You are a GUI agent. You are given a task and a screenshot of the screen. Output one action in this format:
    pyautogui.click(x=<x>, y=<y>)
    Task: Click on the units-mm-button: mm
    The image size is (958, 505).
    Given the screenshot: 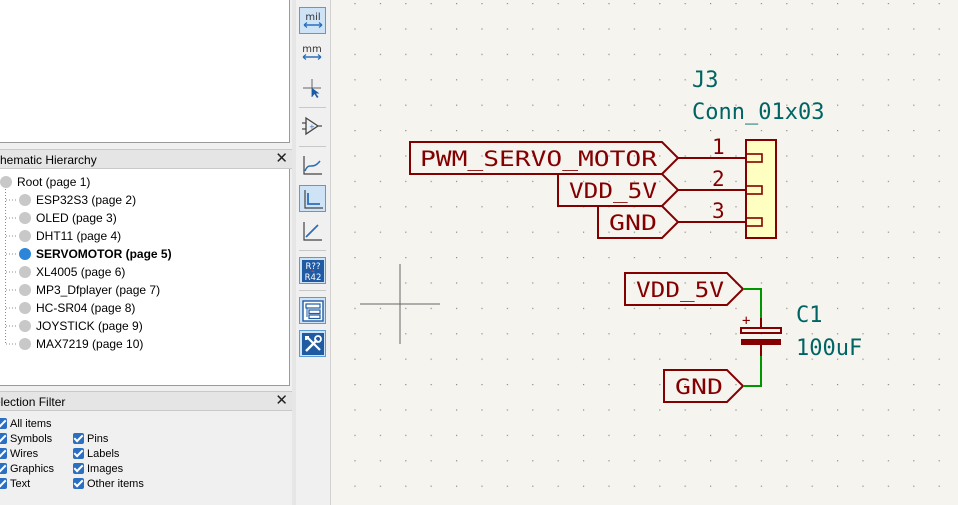 What is the action you would take?
    pyautogui.click(x=312, y=53)
    